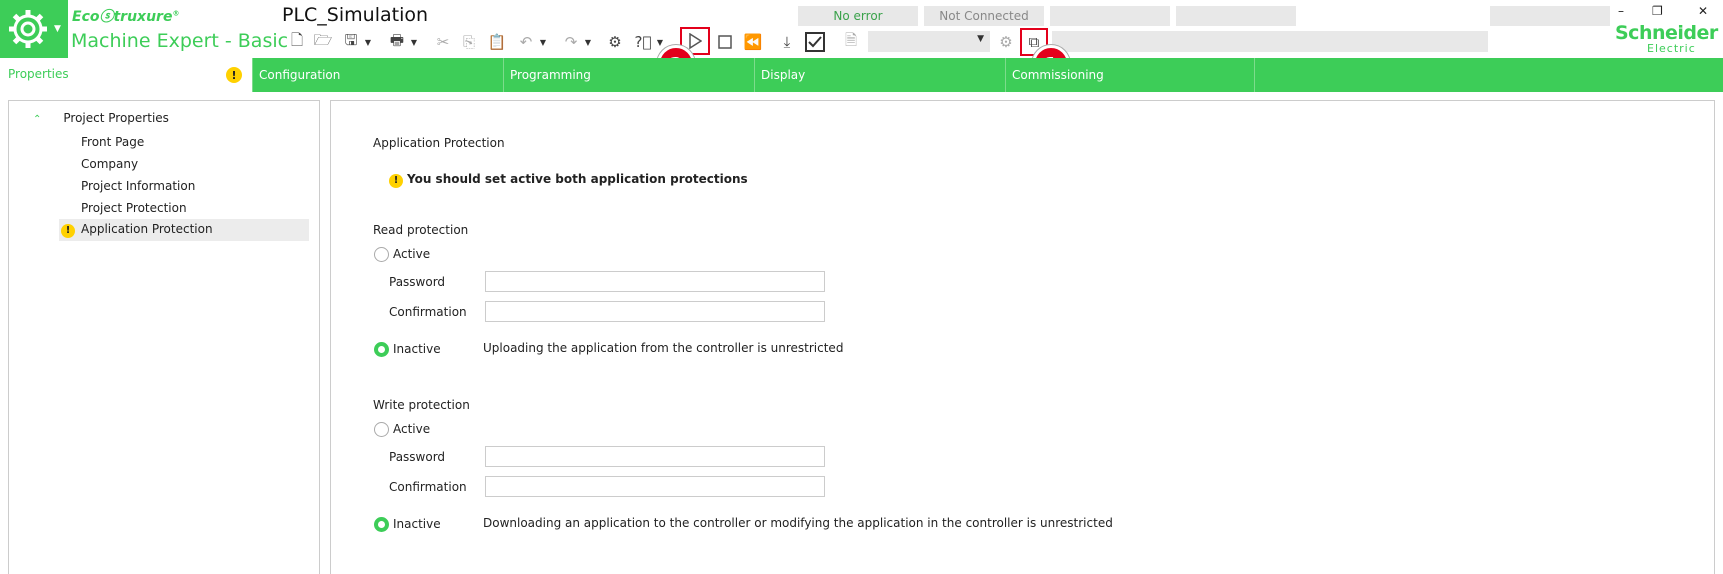 The width and height of the screenshot is (1723, 574). Describe the element at coordinates (1270, 41) in the screenshot. I see `status-bar` at that location.